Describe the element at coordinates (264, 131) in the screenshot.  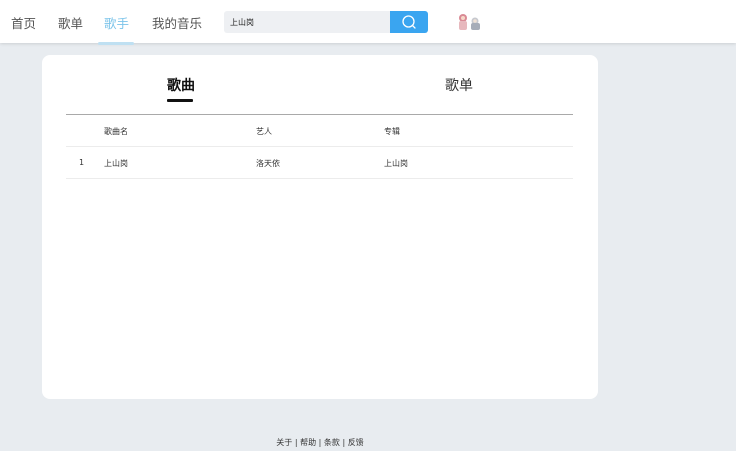
I see `column-header-artist: 艺人` at that location.